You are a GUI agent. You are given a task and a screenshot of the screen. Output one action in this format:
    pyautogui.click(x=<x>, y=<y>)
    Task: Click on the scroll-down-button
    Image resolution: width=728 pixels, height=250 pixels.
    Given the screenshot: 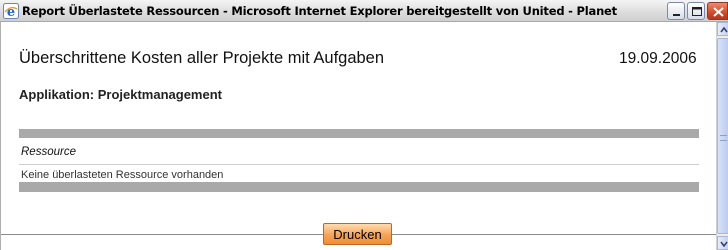 What is the action you would take?
    pyautogui.click(x=722, y=243)
    